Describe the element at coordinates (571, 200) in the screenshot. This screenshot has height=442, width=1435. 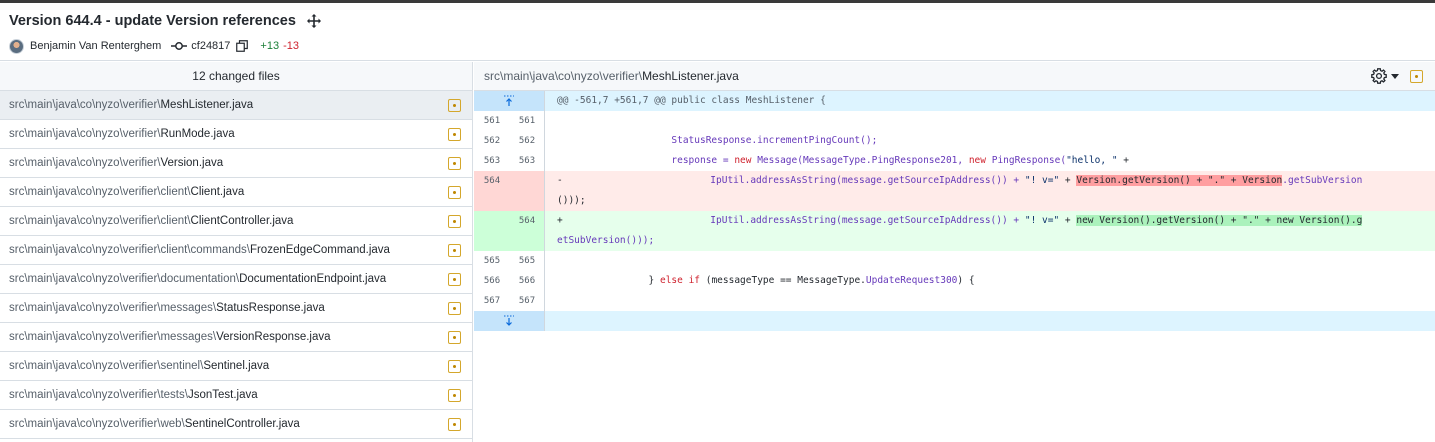
I see `wrapped-code: ()));` at that location.